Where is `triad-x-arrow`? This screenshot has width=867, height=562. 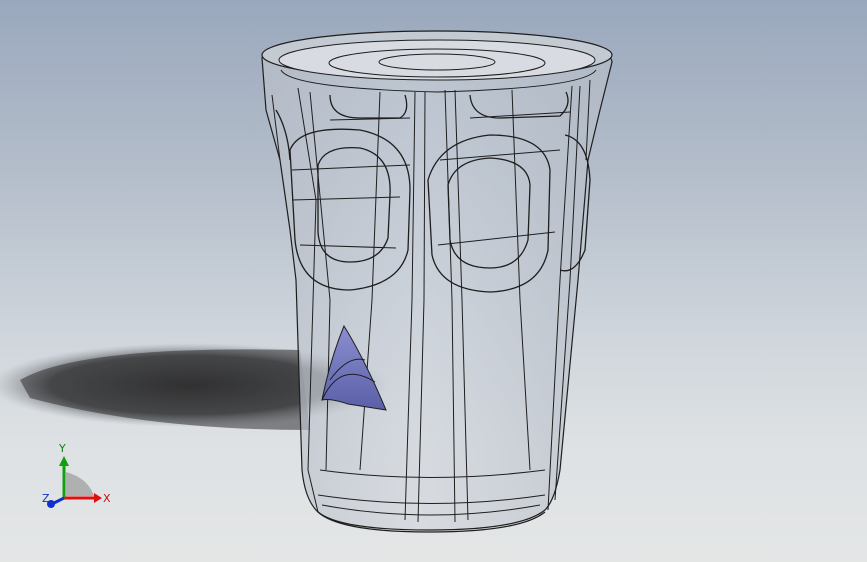
triad-x-arrow is located at coordinates (98, 498).